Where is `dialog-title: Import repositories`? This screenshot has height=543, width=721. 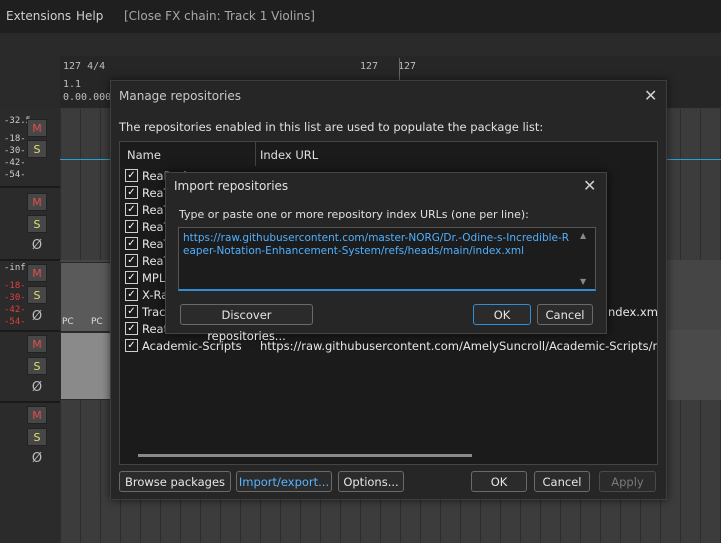 dialog-title: Import repositories is located at coordinates (231, 186).